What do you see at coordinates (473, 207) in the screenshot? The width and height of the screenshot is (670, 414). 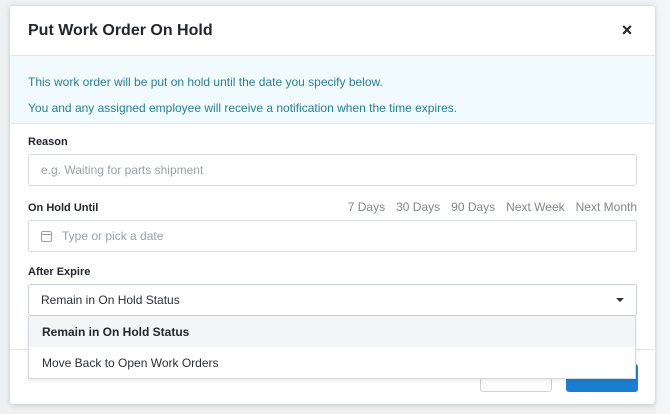 I see `quick-option-90-days: 90 Days` at bounding box center [473, 207].